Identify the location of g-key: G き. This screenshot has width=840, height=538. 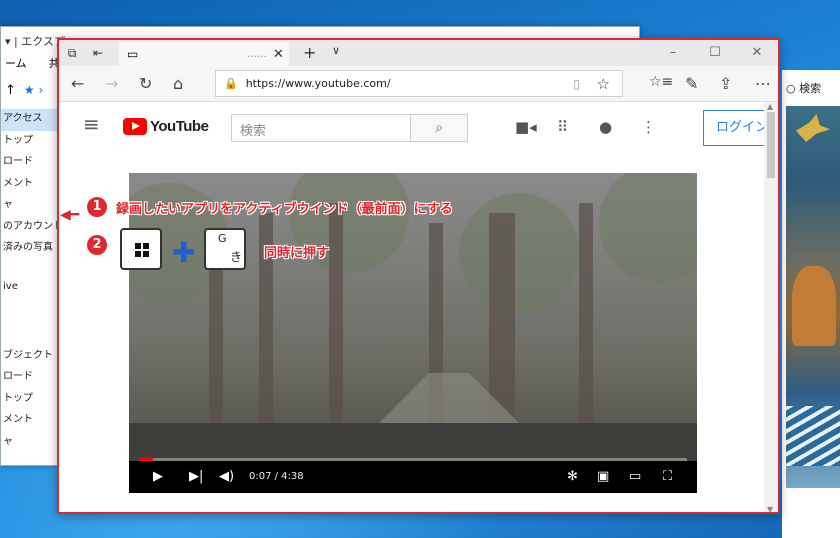
(225, 249).